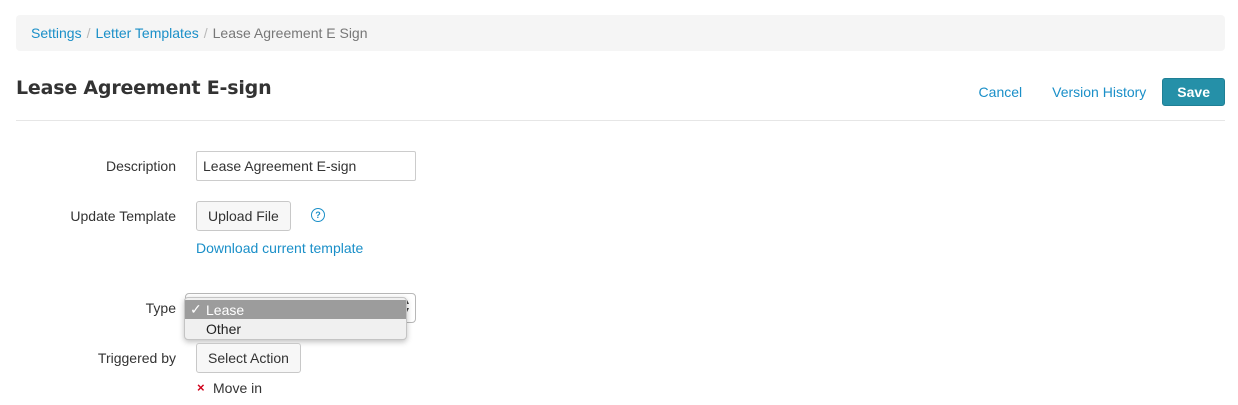  Describe the element at coordinates (56, 33) in the screenshot. I see `breadcrumb-settings-link: Settings` at that location.